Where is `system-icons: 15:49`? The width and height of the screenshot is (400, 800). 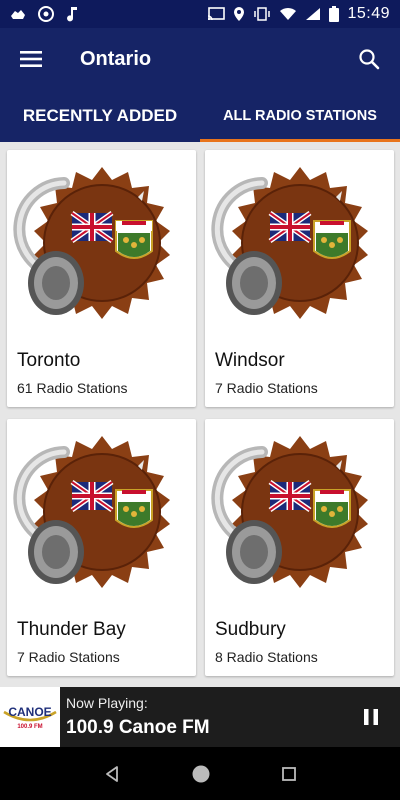 system-icons: 15:49 is located at coordinates (298, 14).